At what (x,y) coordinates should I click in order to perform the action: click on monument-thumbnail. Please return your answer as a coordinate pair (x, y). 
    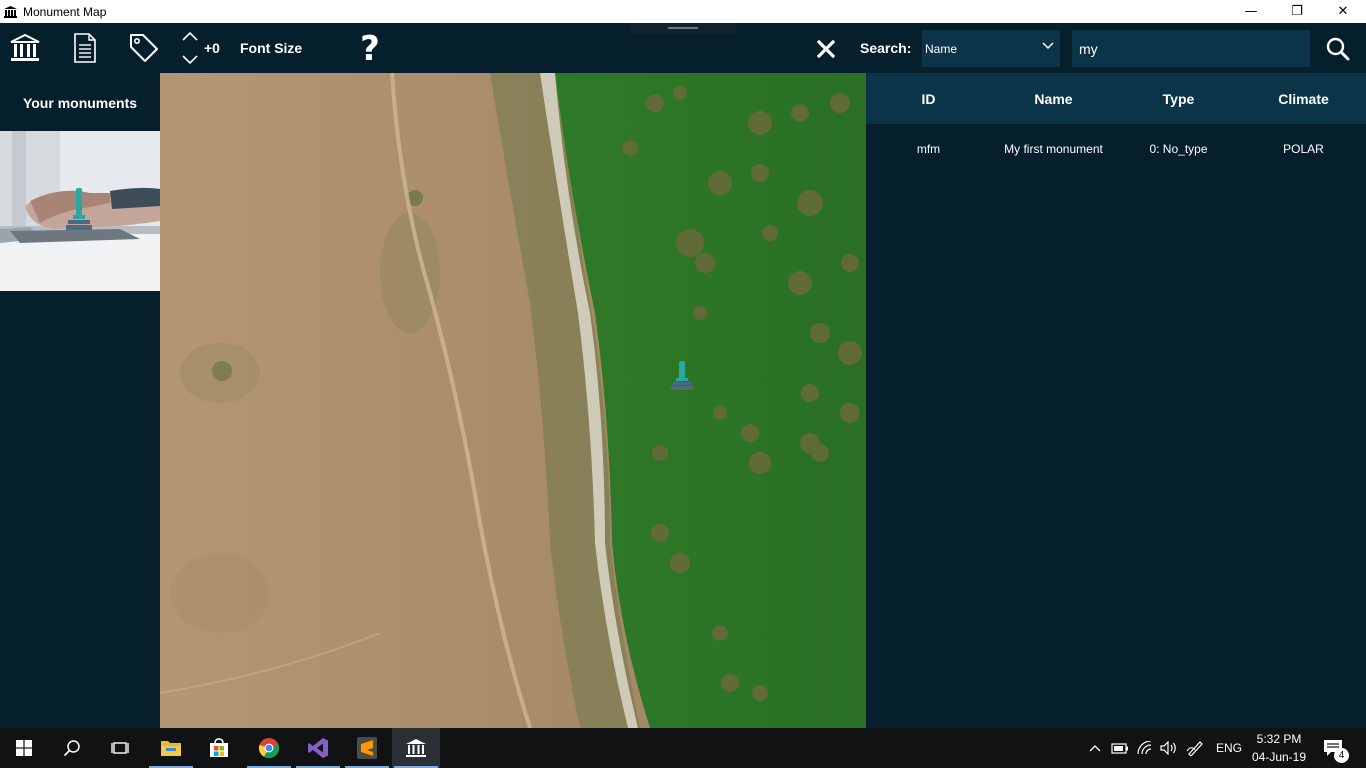
    Looking at the image, I should click on (80, 211).